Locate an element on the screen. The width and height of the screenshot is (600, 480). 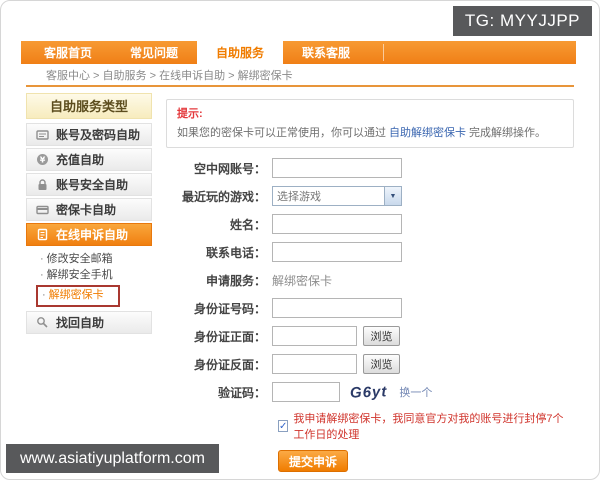
tip-title: 提示: is located at coordinates (190, 114).